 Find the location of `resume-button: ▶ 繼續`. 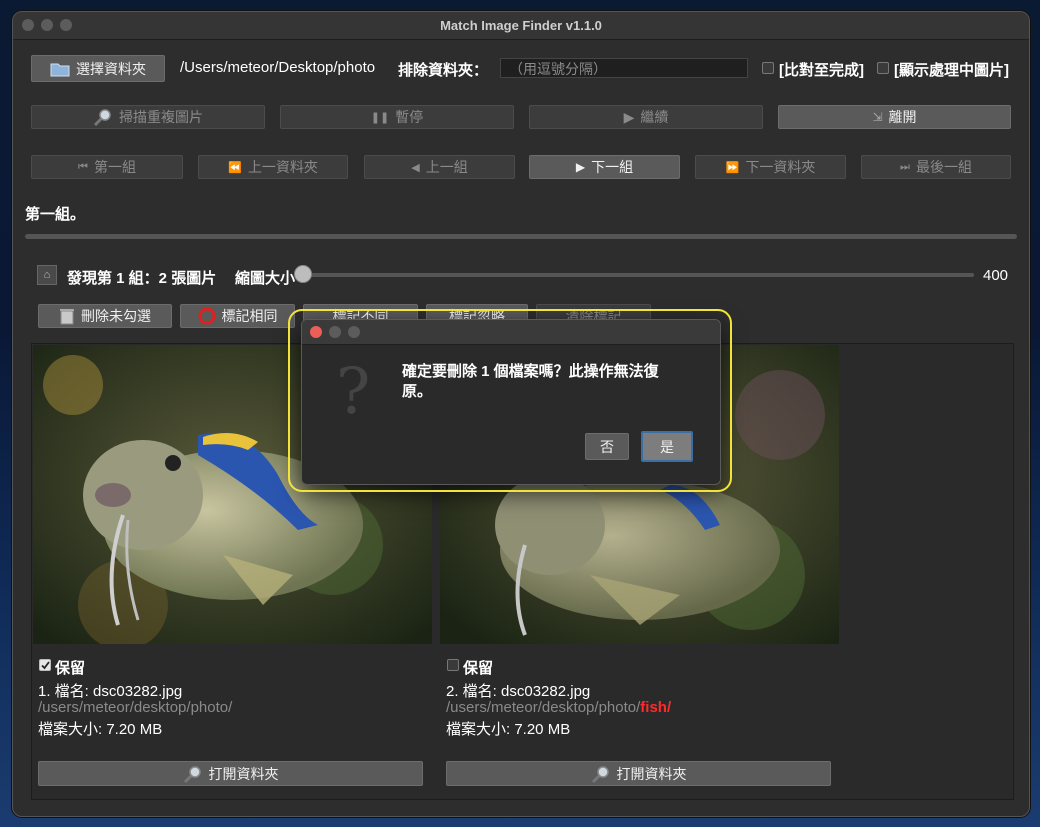

resume-button: ▶ 繼續 is located at coordinates (646, 117).